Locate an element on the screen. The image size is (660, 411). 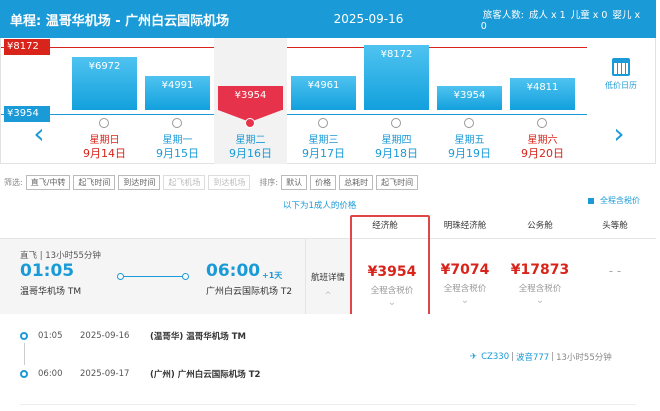
sort-chip: 价格 is located at coordinates (323, 182).